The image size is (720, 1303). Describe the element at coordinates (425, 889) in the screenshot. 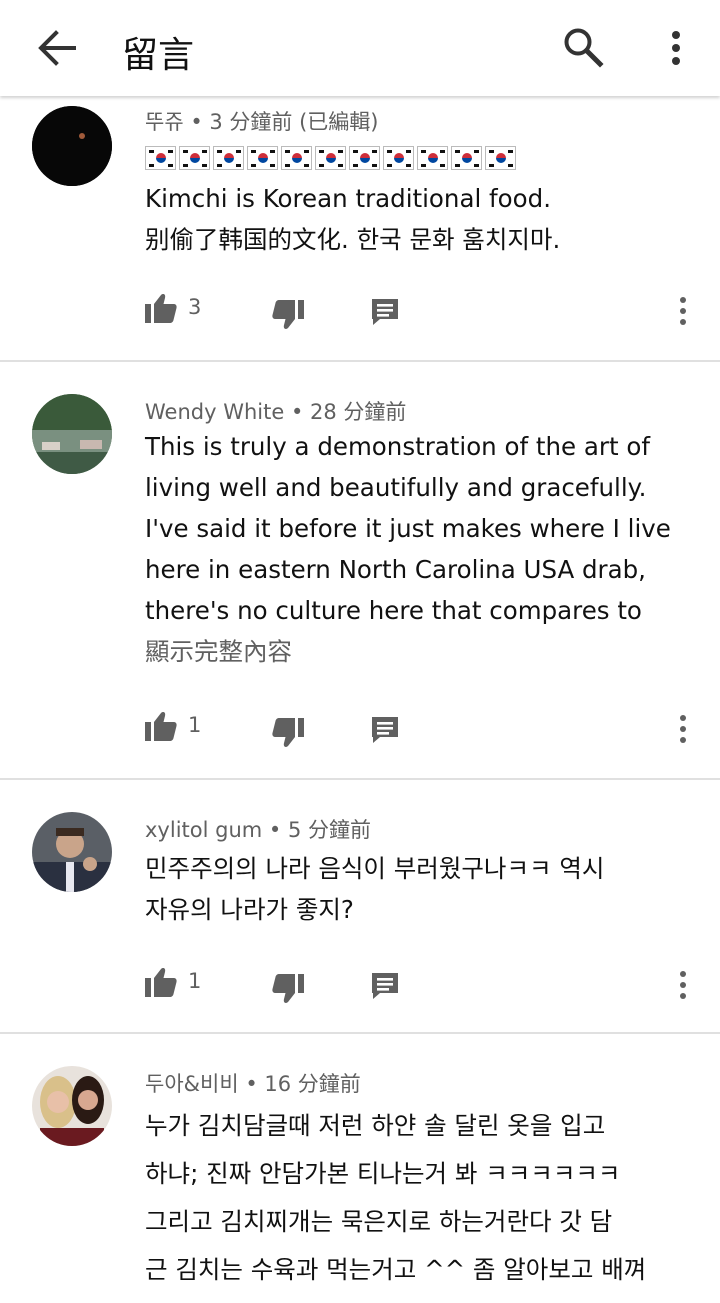

I see `comment-body: 민주주의의 나라 음식이 부러웠구나ㅋㅋ 역시 자유의 나라가 좋지?` at that location.